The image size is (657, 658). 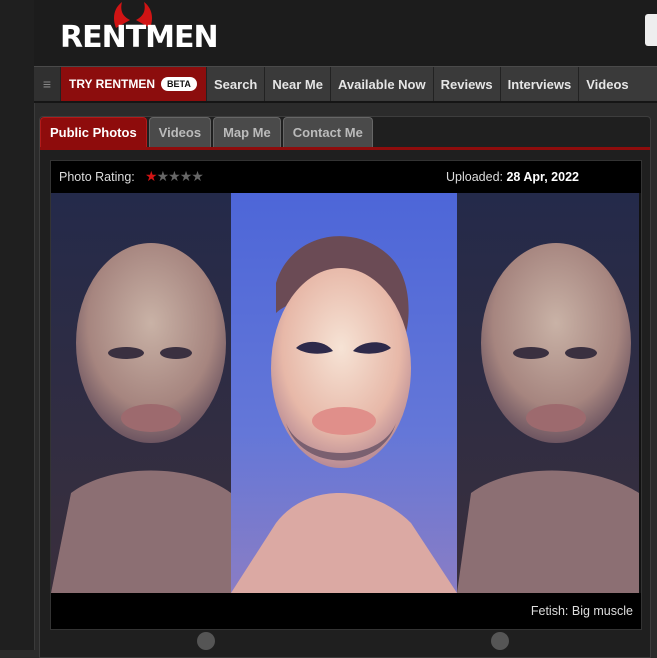 I want to click on nav-item-near-me: Near Me, so click(x=297, y=84).